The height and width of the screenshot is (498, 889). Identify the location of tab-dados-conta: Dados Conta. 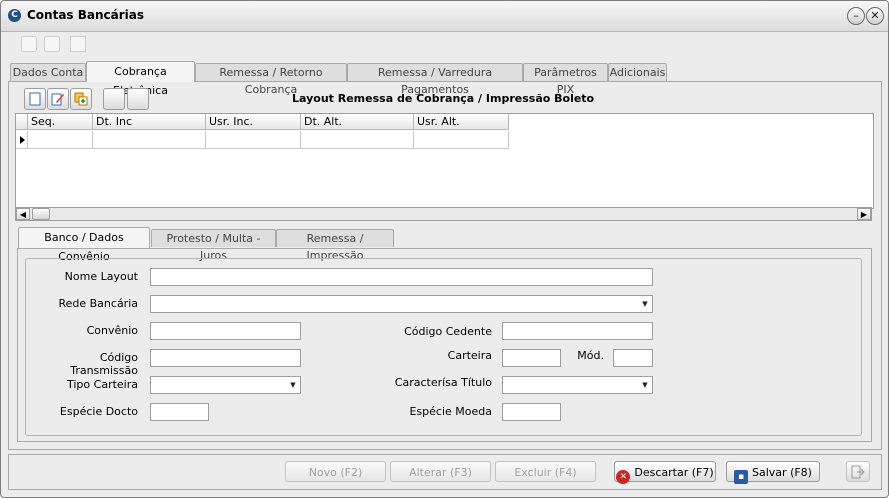
(48, 72).